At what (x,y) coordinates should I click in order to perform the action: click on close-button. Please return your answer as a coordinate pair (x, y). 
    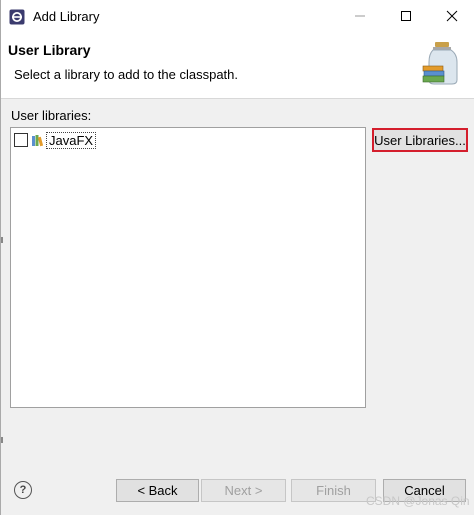
    Looking at the image, I should click on (451, 17).